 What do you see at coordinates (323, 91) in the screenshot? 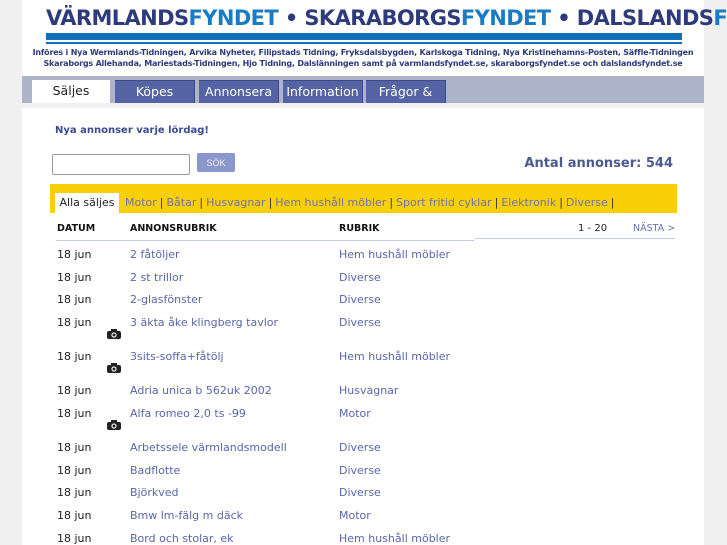
I see `tab-information: Information` at bounding box center [323, 91].